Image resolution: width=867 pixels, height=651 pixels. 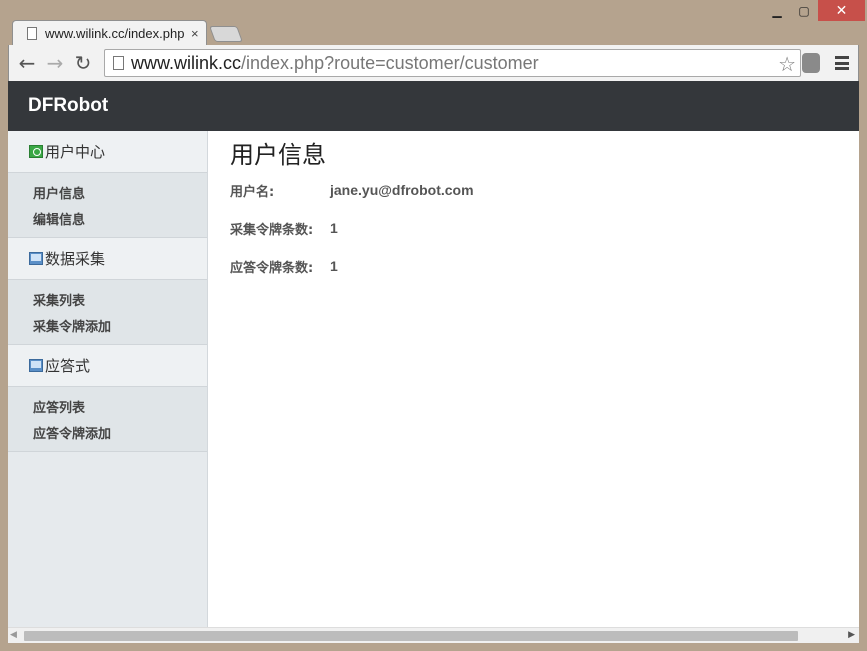 I want to click on browser-tab: www.wilink.cc/index.php ×, so click(x=109, y=33).